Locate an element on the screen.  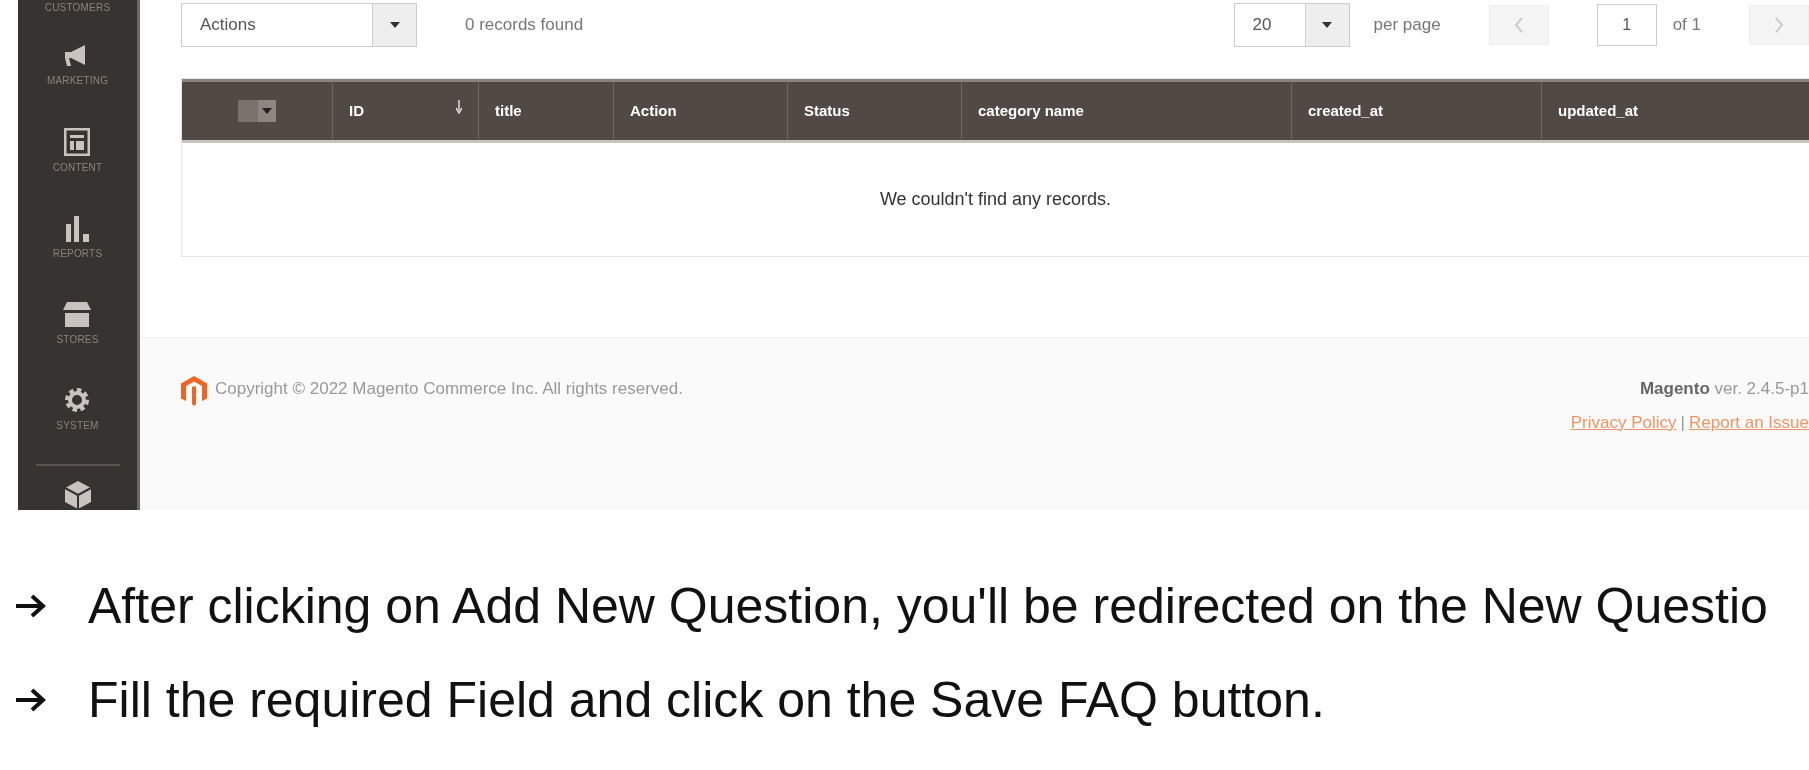
empty-message: We couldn't find any records. is located at coordinates (995, 199).